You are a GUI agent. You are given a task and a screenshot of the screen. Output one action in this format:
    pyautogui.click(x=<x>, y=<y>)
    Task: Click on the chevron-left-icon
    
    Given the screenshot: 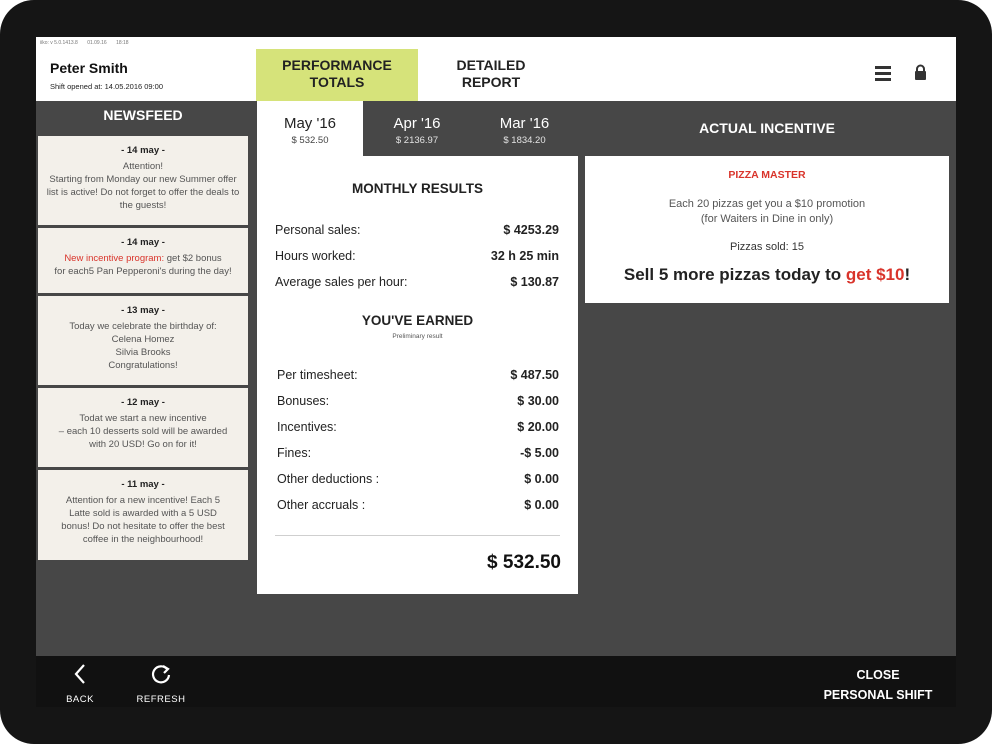 What is the action you would take?
    pyautogui.click(x=79, y=674)
    